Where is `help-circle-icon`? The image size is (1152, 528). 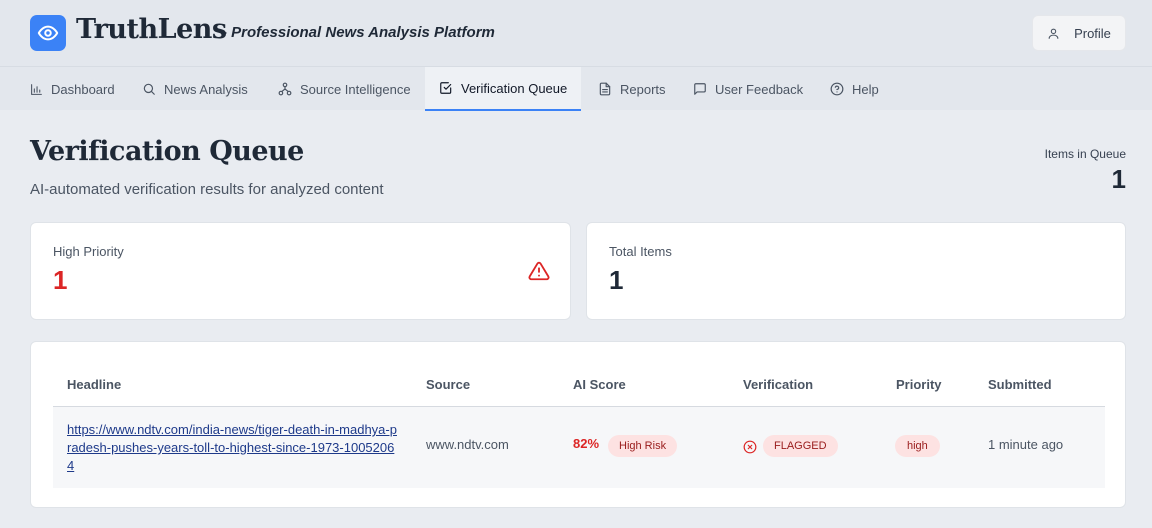
help-circle-icon is located at coordinates (837, 89).